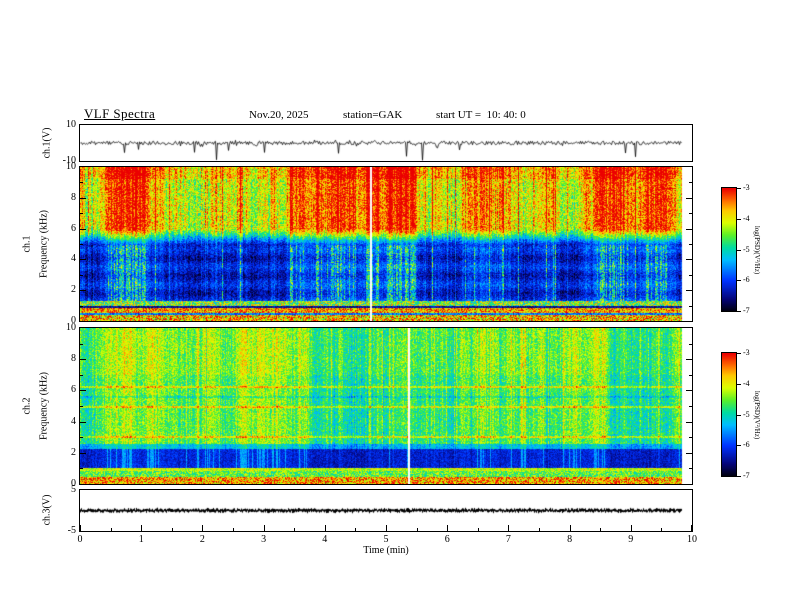  I want to click on x-tick-label: 8, so click(570, 539).